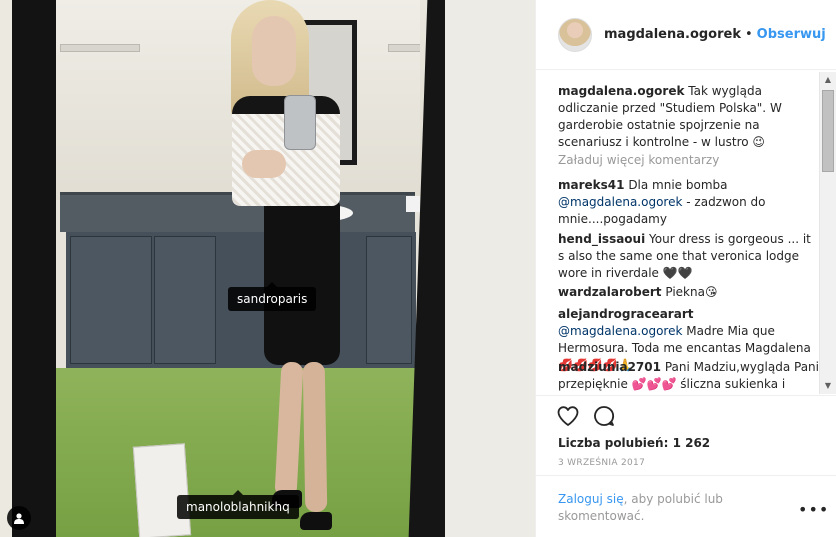 The image size is (836, 537). Describe the element at coordinates (575, 34) in the screenshot. I see `avatar` at that location.